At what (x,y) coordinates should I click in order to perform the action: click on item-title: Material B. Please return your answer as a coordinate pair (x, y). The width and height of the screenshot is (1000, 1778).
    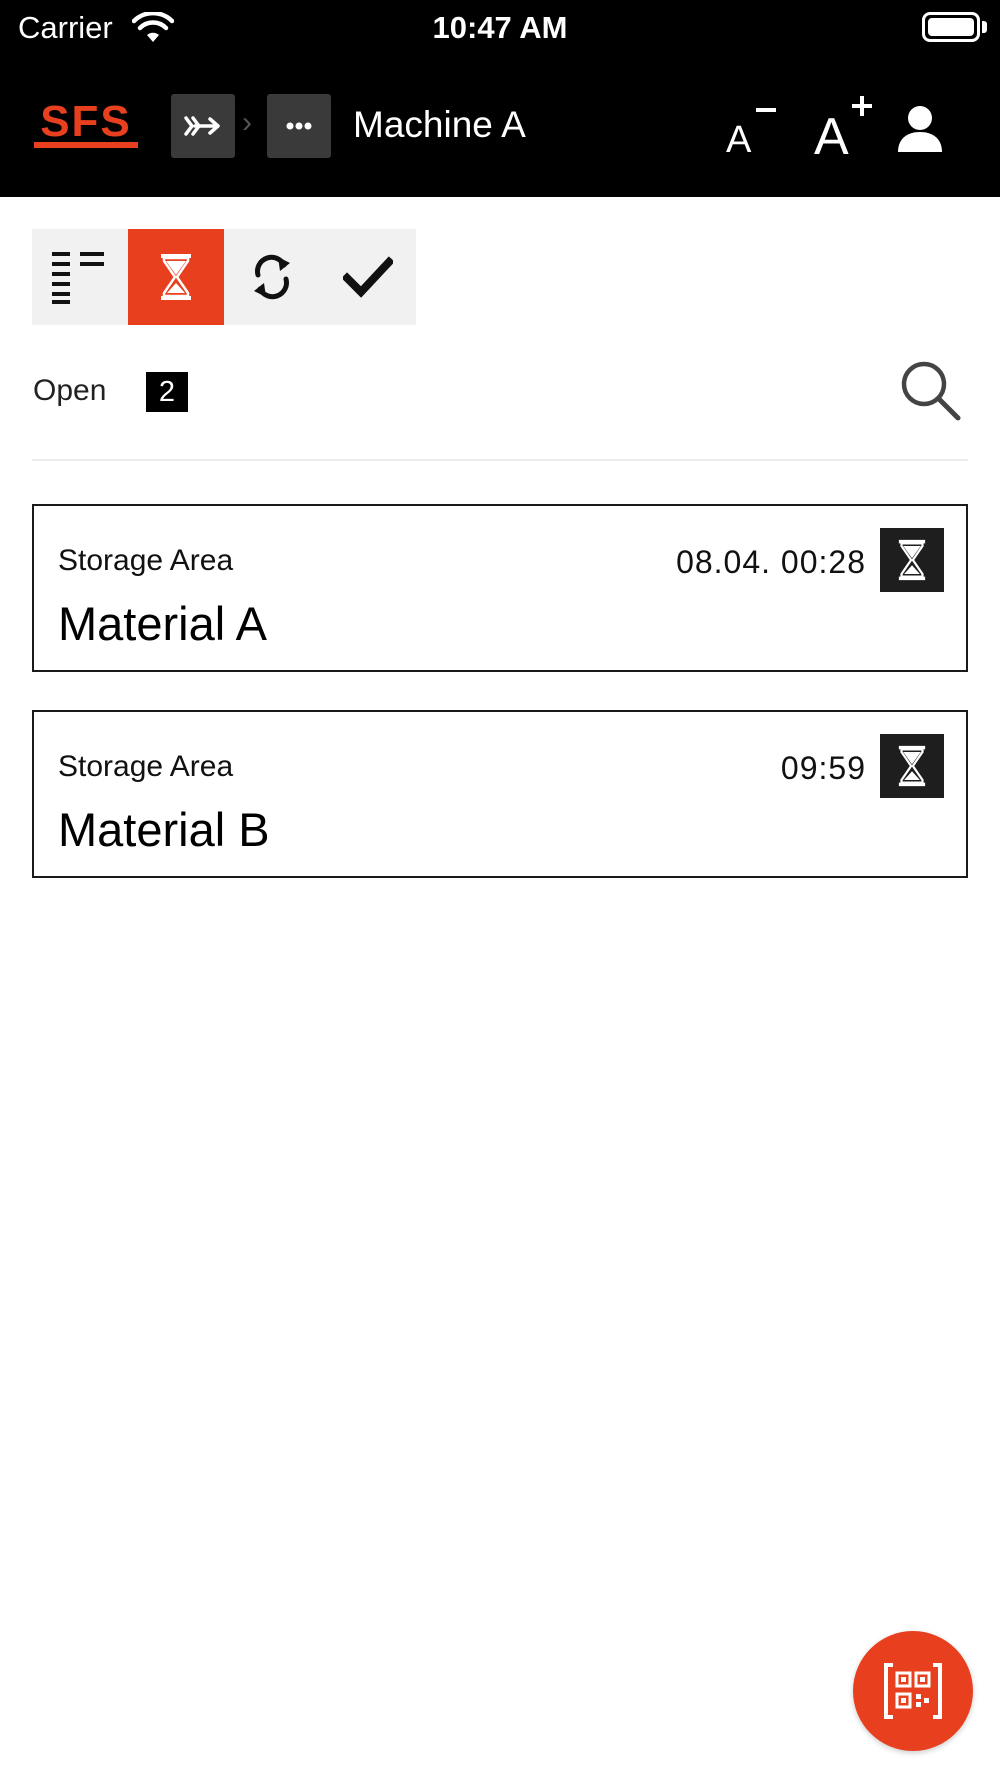
    Looking at the image, I should click on (164, 829).